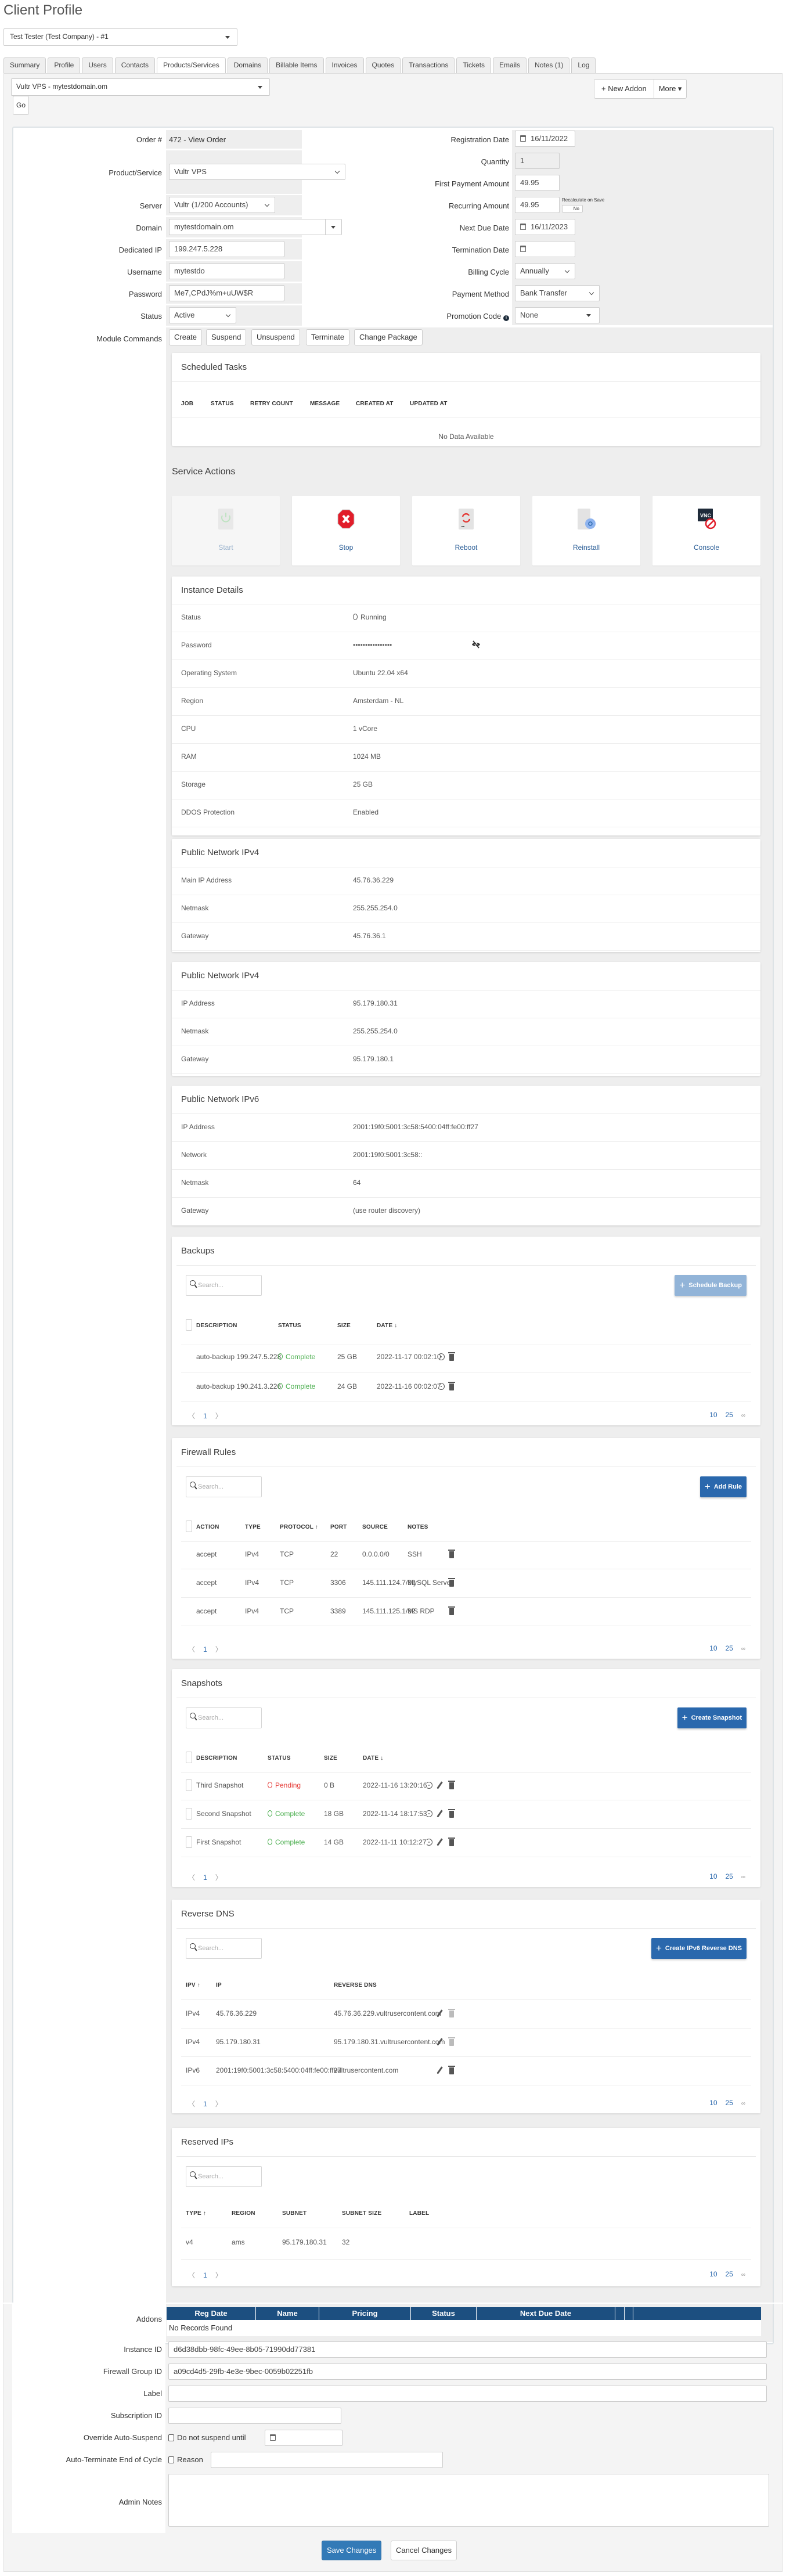 This screenshot has width=786, height=2576. What do you see at coordinates (193, 1985) in the screenshot?
I see `col-ipv: IPV ↑` at bounding box center [193, 1985].